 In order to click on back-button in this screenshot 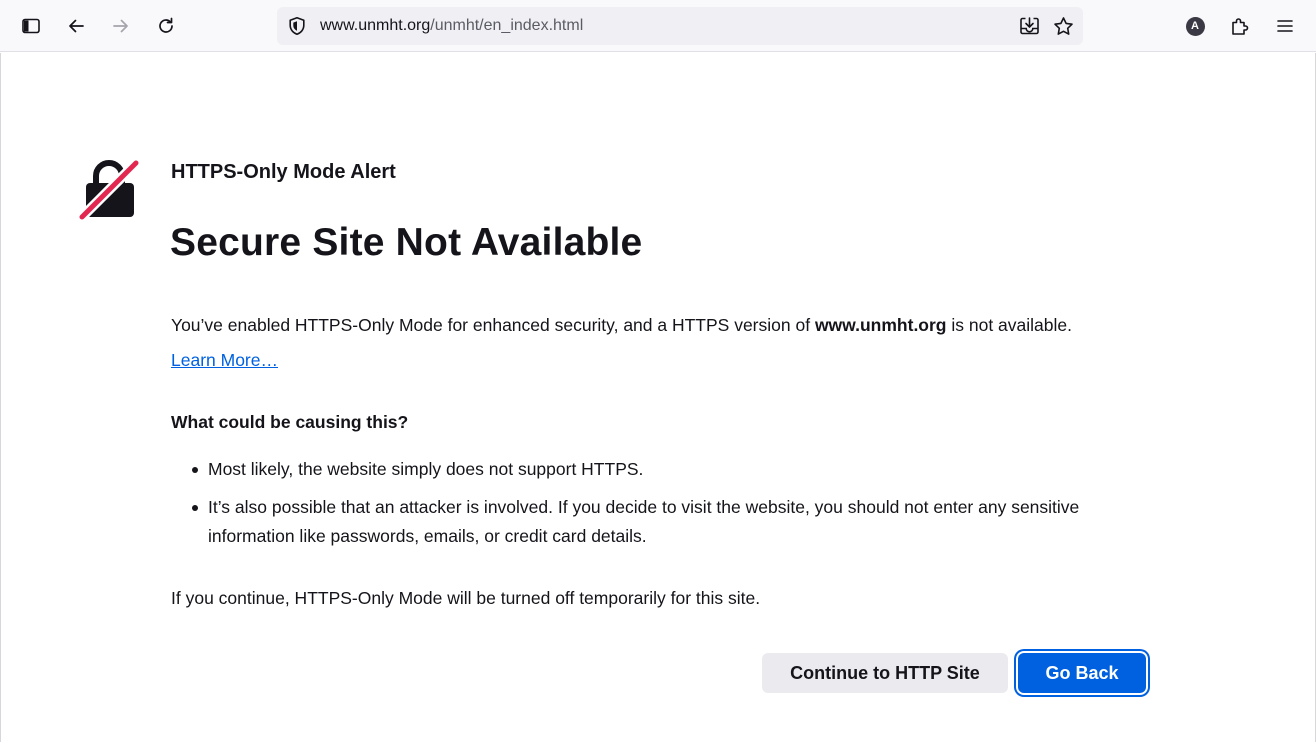, I will do `click(76, 26)`.